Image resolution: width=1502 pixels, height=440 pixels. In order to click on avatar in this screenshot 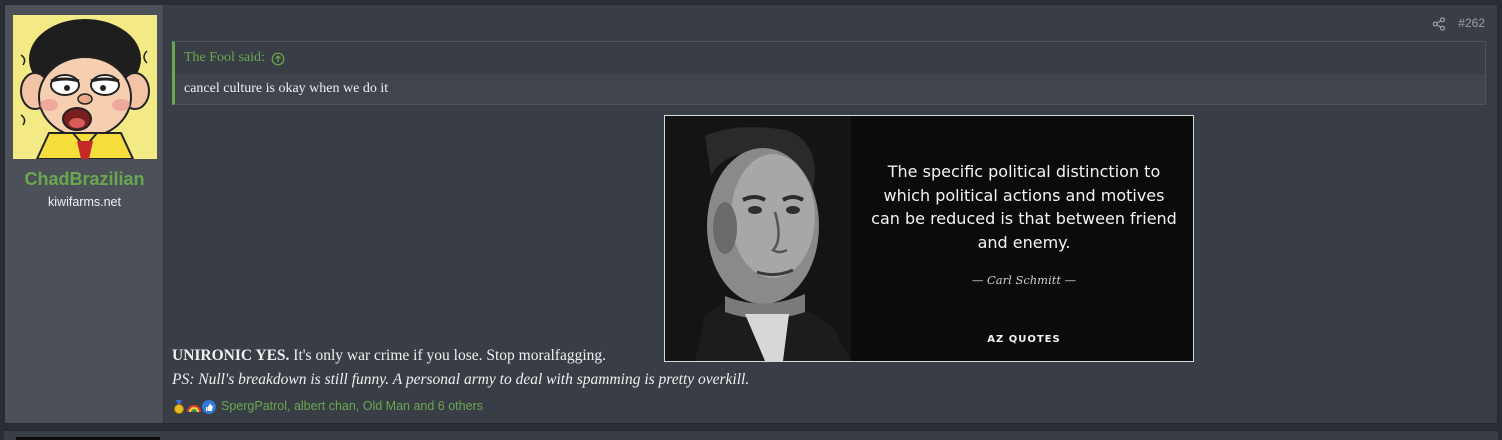, I will do `click(85, 87)`.